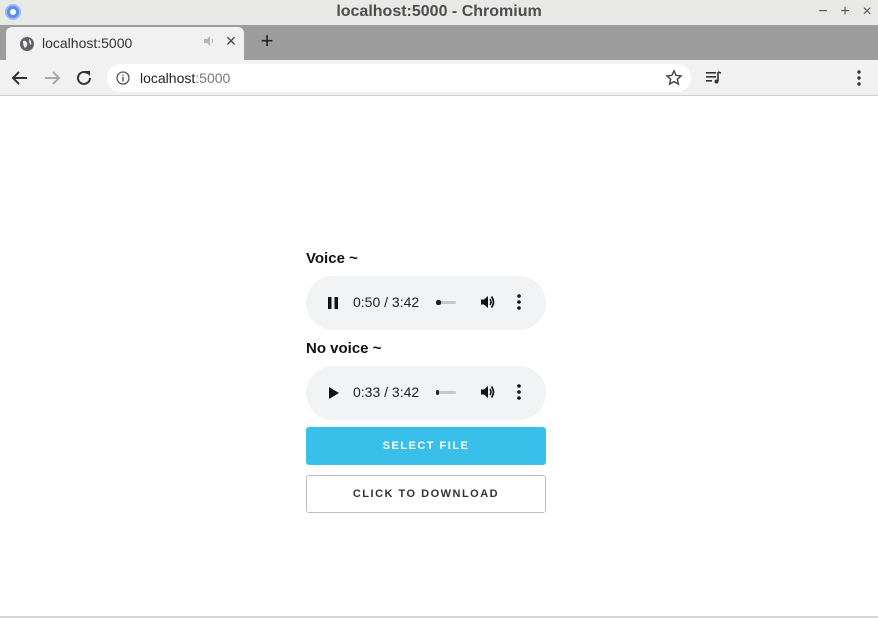  I want to click on window-titlebar: localhost:5000 - Chromium − + ×, so click(439, 12).